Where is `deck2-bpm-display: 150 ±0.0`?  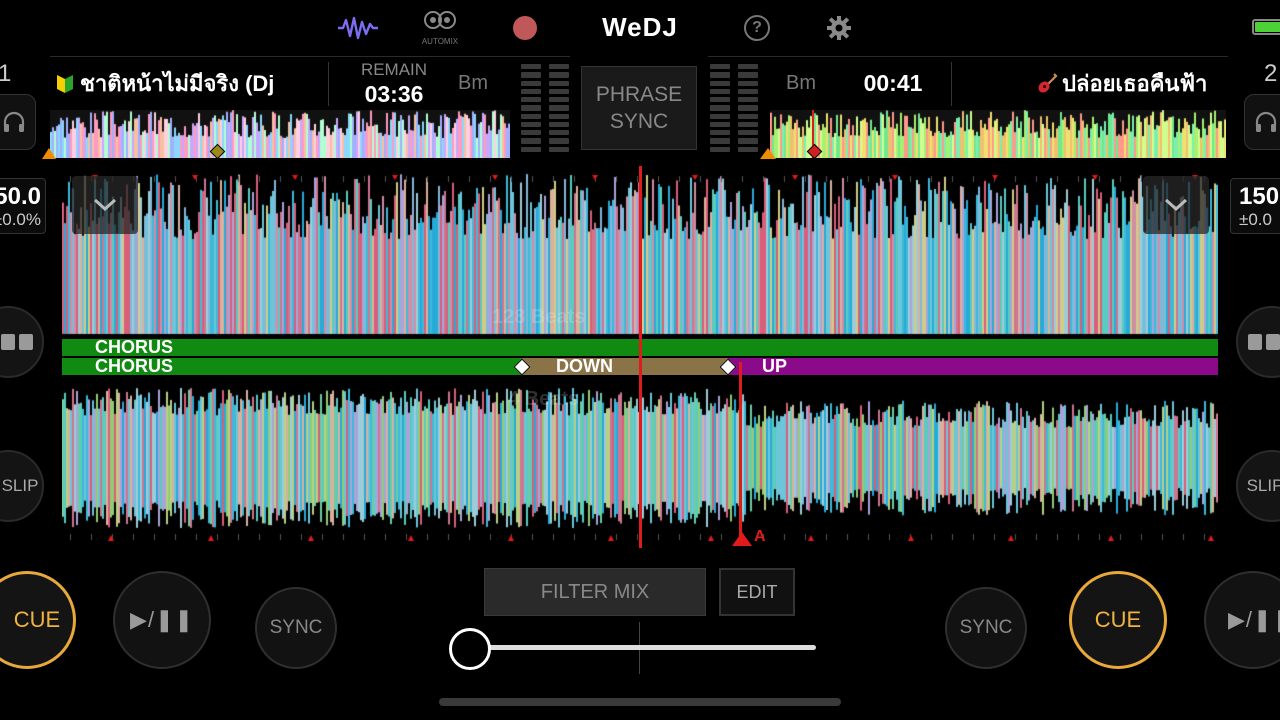 deck2-bpm-display: 150 ±0.0 is located at coordinates (1255, 206).